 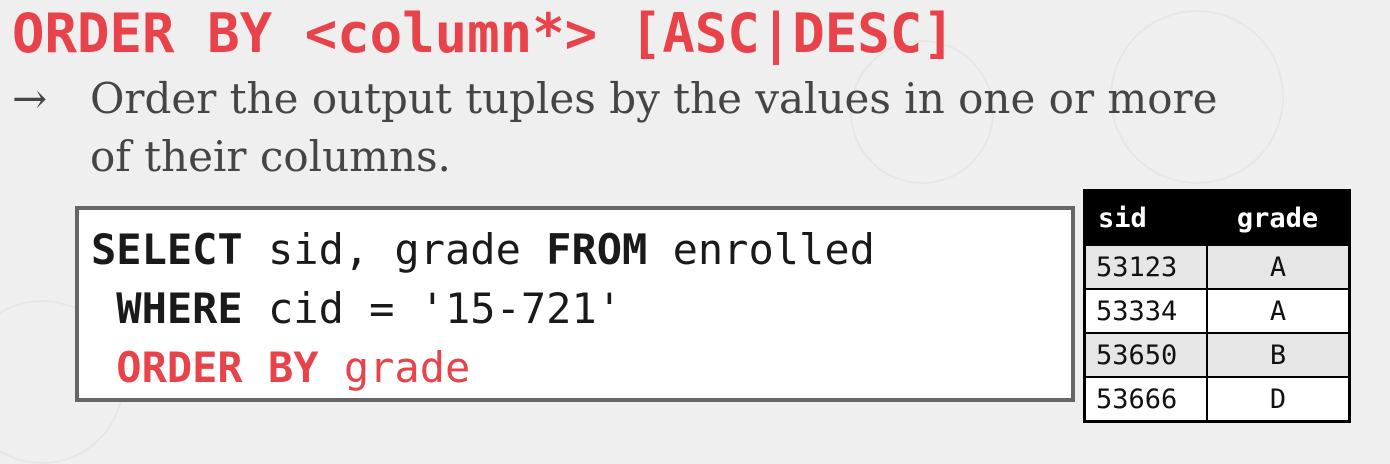 I want to click on cell-sid: 53650, so click(x=1145, y=355).